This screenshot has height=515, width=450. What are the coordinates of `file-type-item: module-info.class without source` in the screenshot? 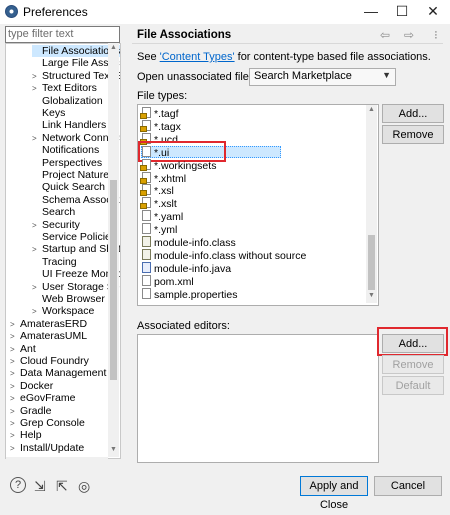 It's located at (224, 255).